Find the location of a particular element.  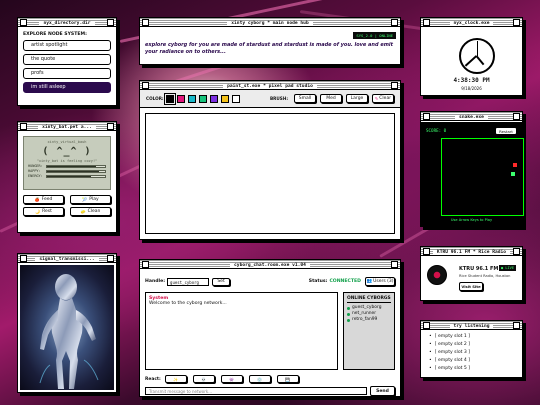

clock-titlebar: nyx_clock.exe is located at coordinates (471, 22).